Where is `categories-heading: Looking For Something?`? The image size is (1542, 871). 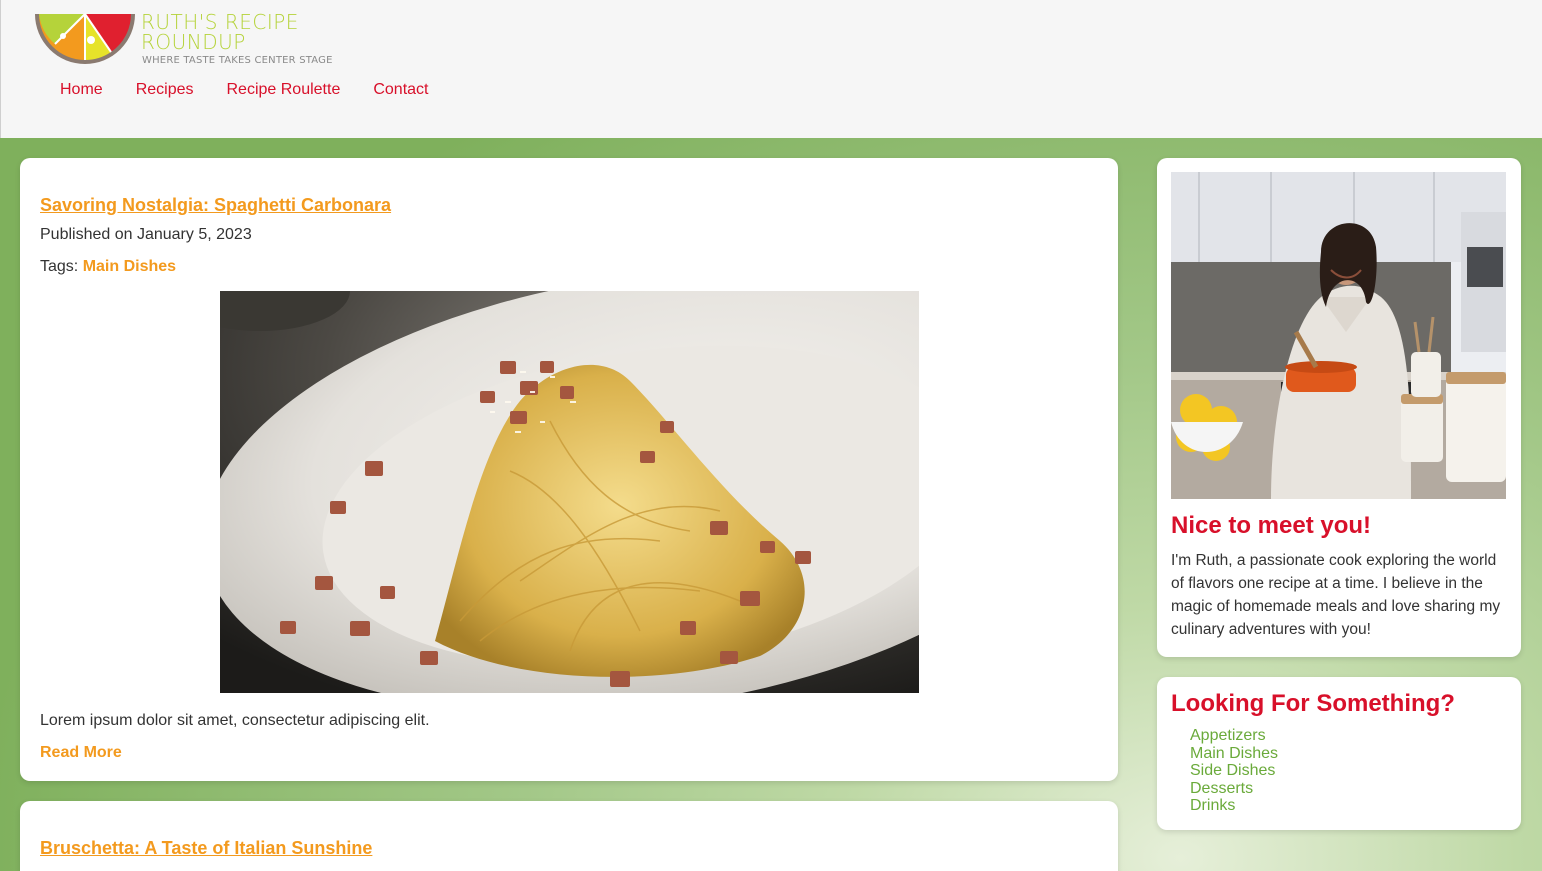 categories-heading: Looking For Something? is located at coordinates (1313, 703).